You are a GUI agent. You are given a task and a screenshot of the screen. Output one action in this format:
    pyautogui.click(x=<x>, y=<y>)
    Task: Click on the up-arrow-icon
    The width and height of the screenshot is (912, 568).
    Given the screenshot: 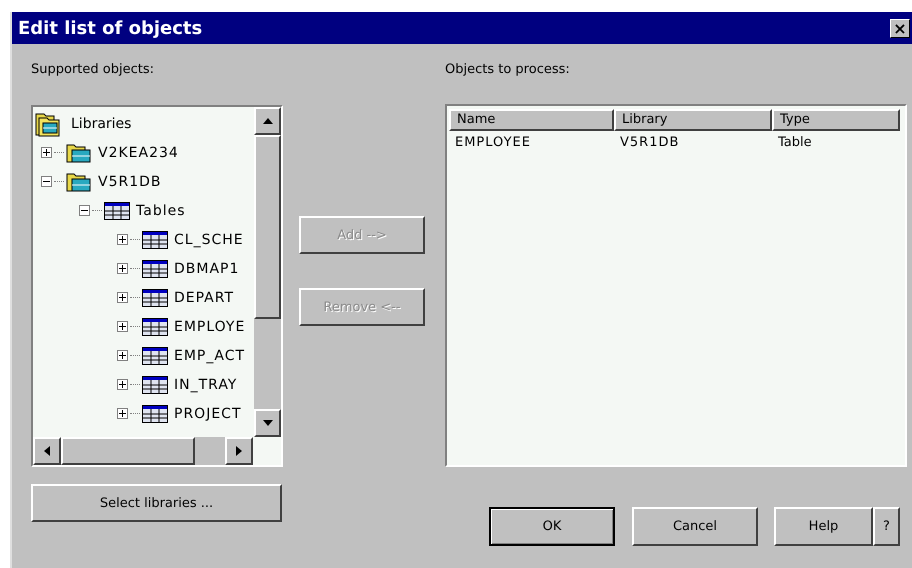 What is the action you would take?
    pyautogui.click(x=267, y=121)
    